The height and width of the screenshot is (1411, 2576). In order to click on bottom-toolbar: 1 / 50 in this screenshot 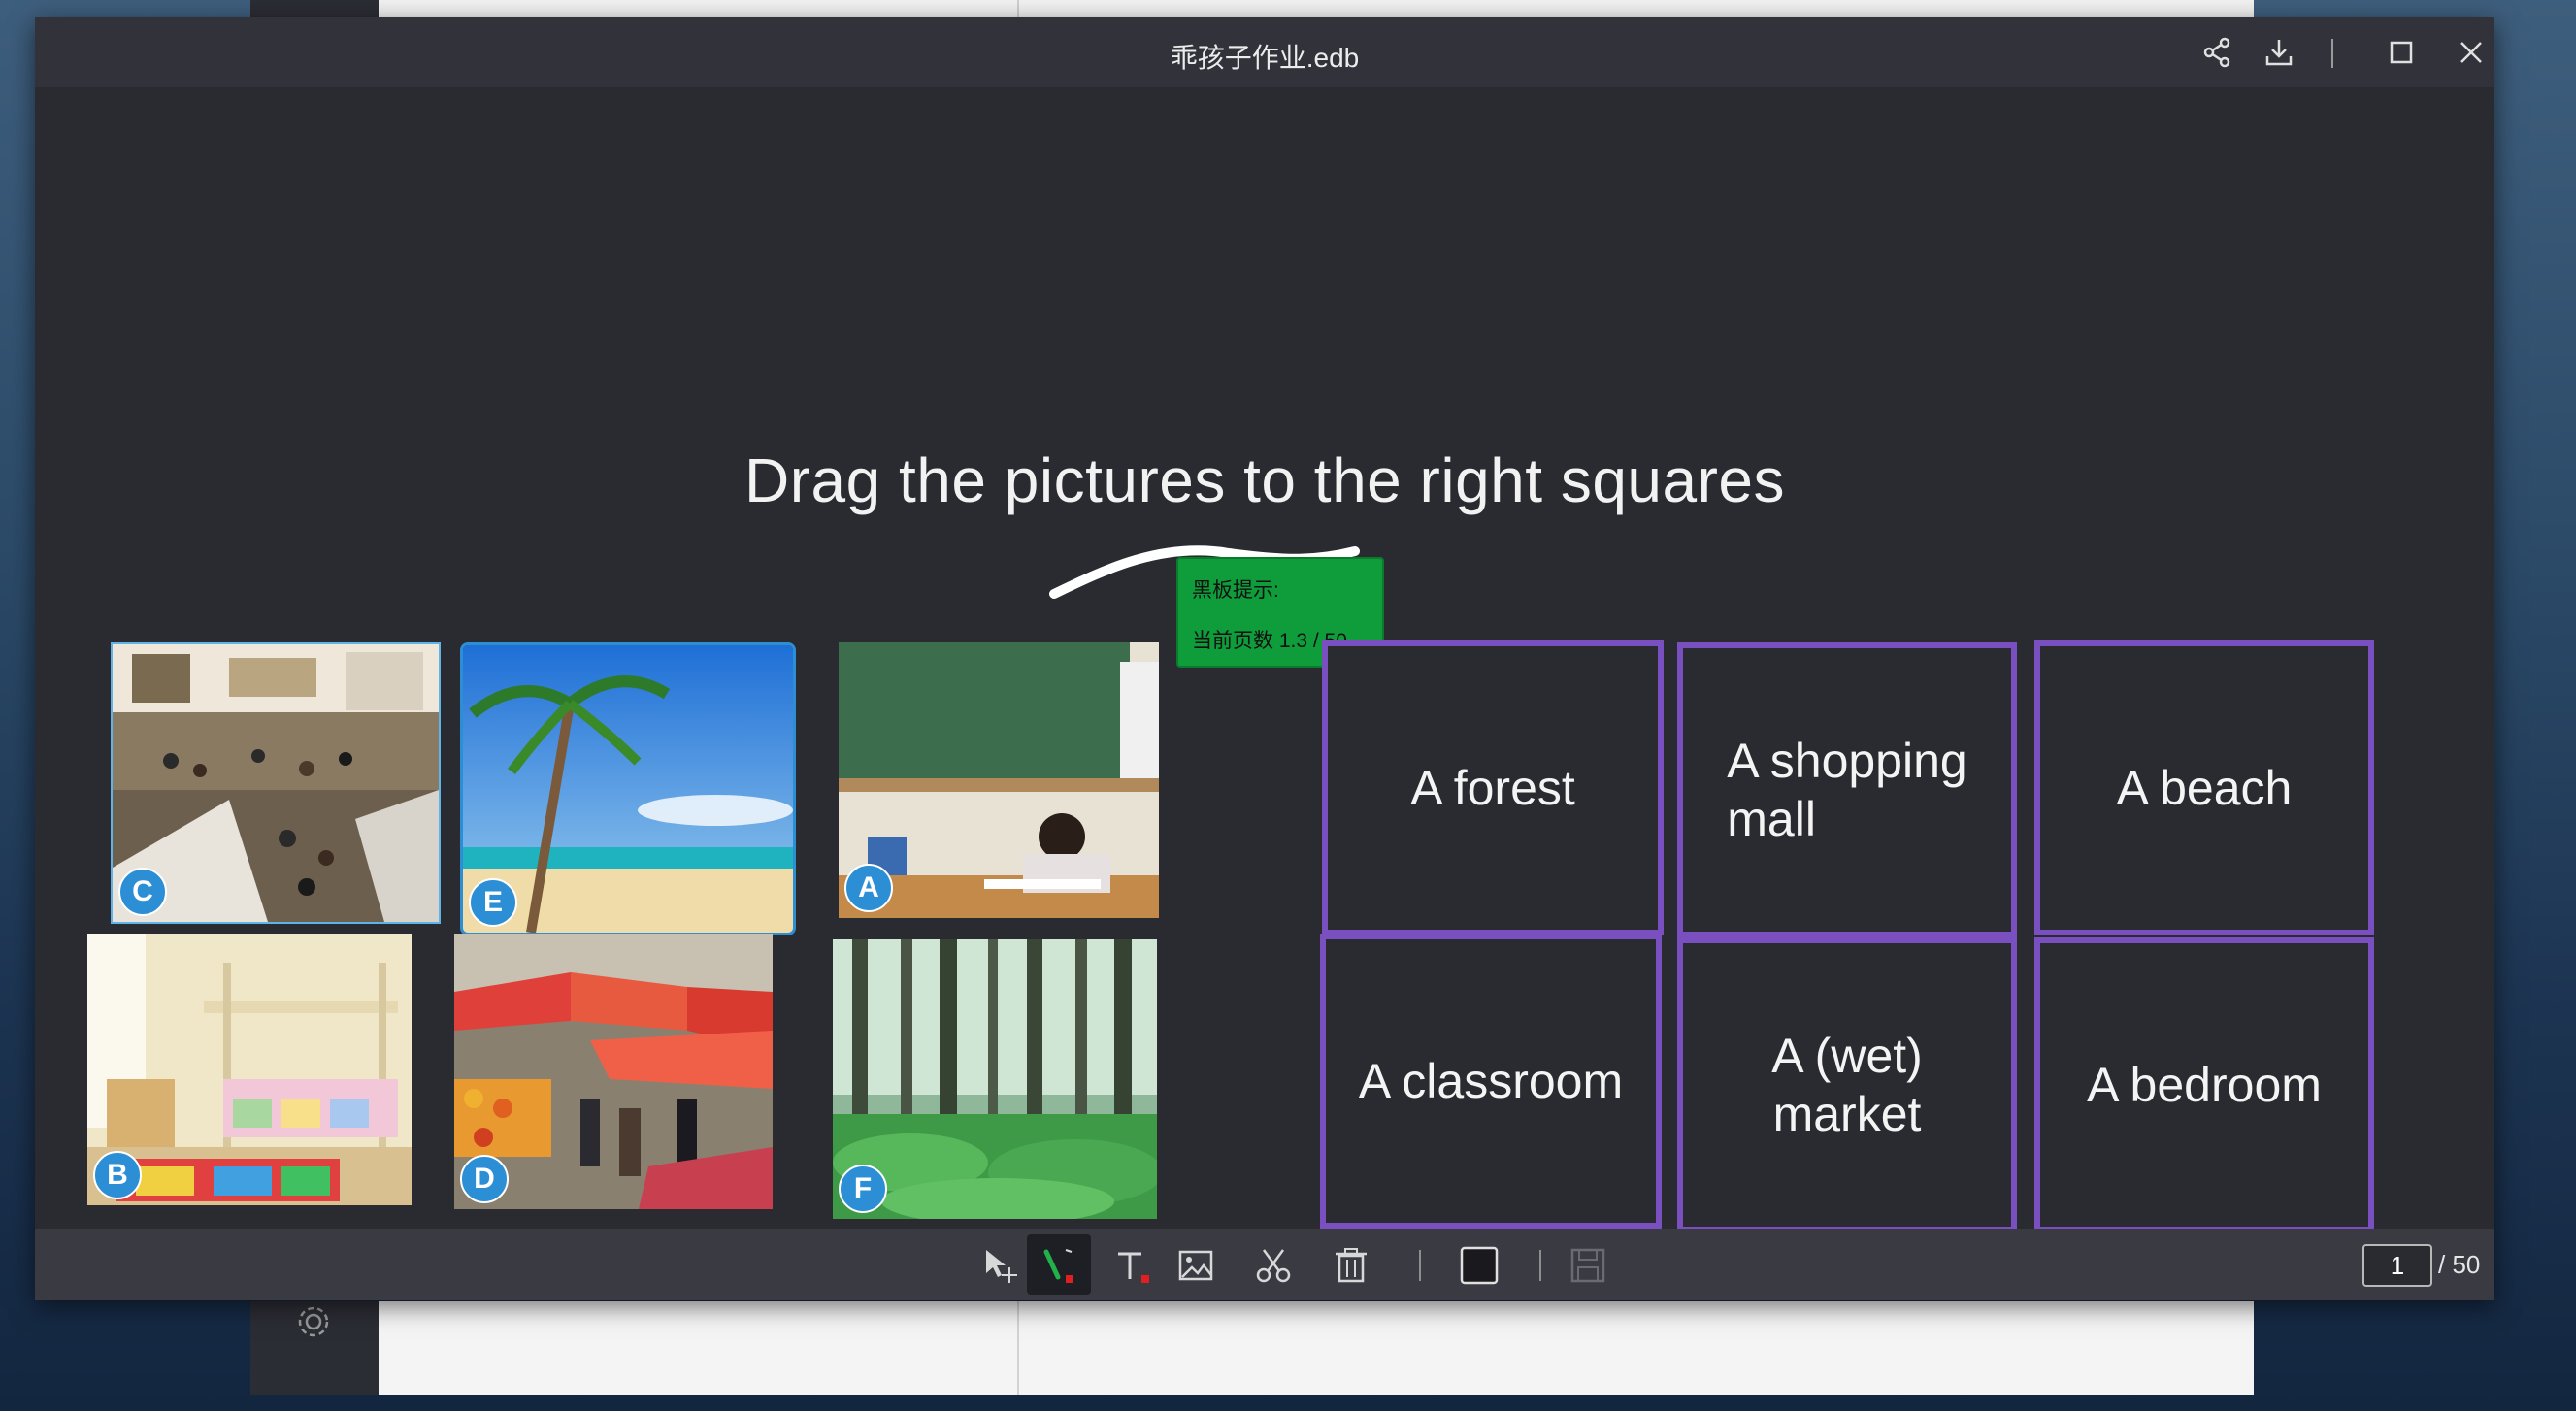, I will do `click(1264, 1264)`.